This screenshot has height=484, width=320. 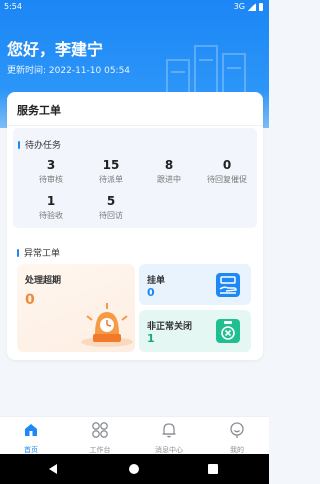 I want to click on stat-label: 跟进中, so click(x=169, y=179).